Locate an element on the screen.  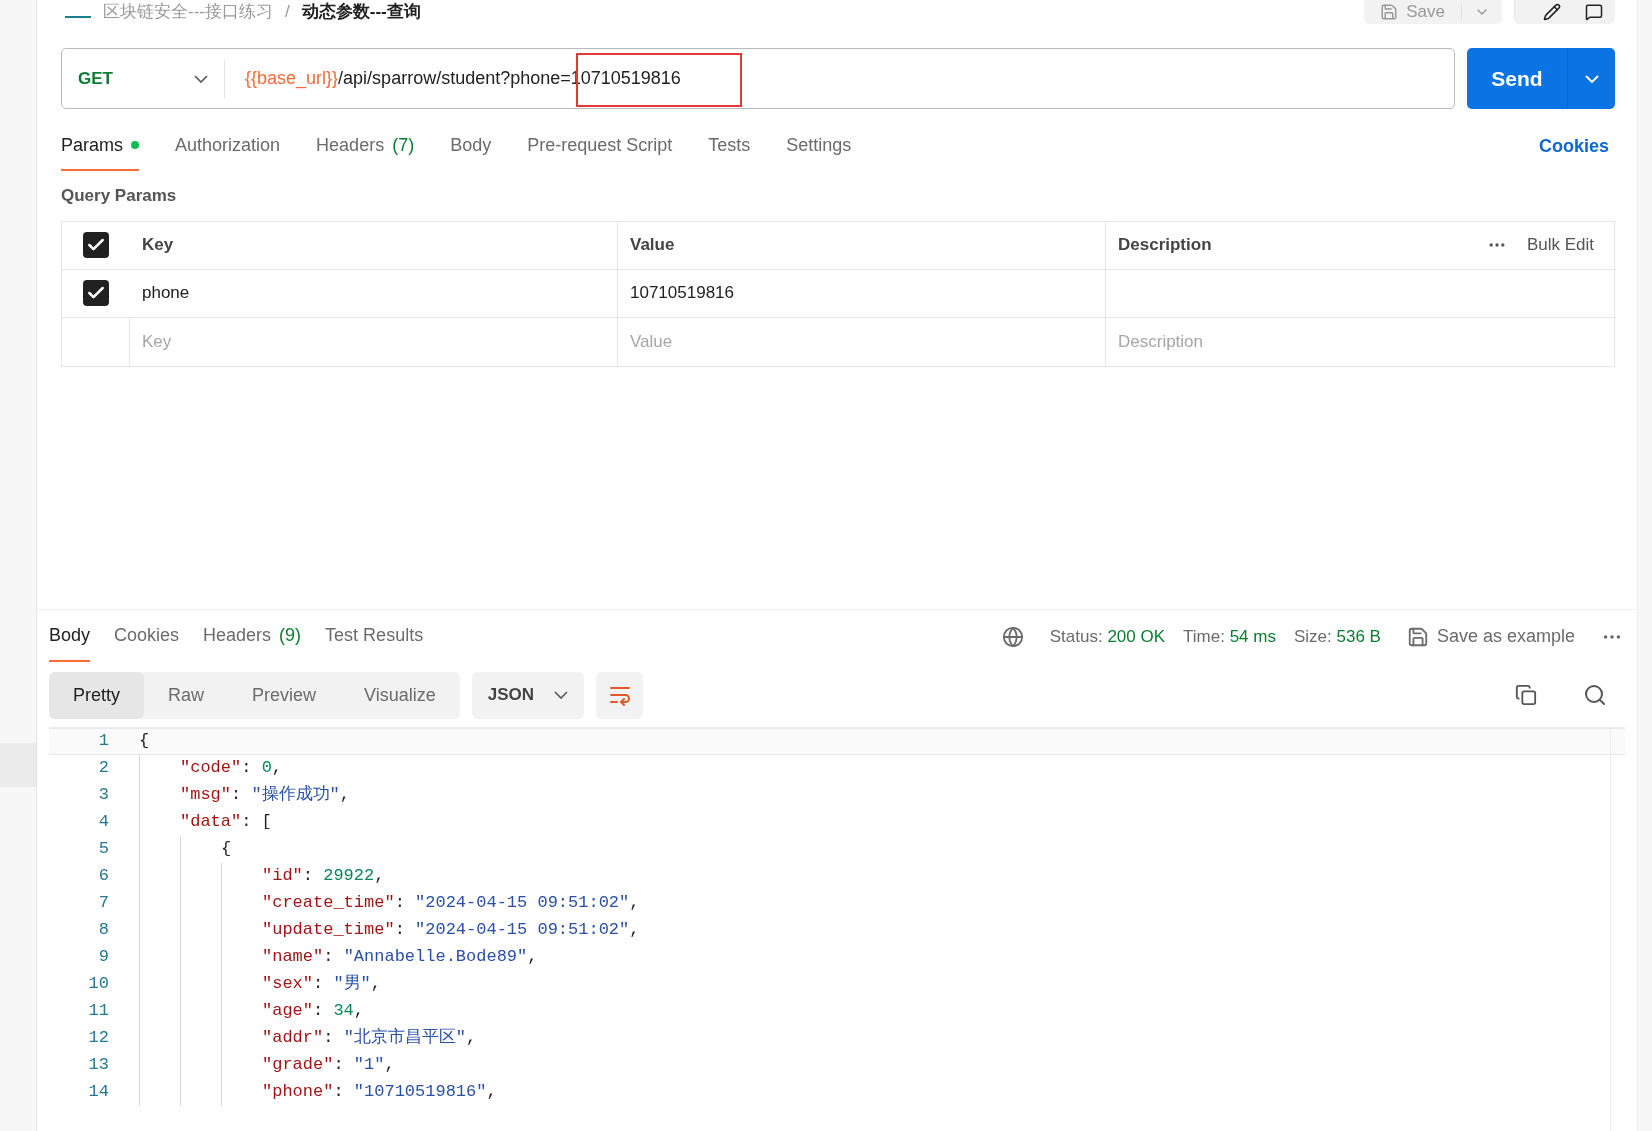
request-tab: Settings is located at coordinates (819, 146).